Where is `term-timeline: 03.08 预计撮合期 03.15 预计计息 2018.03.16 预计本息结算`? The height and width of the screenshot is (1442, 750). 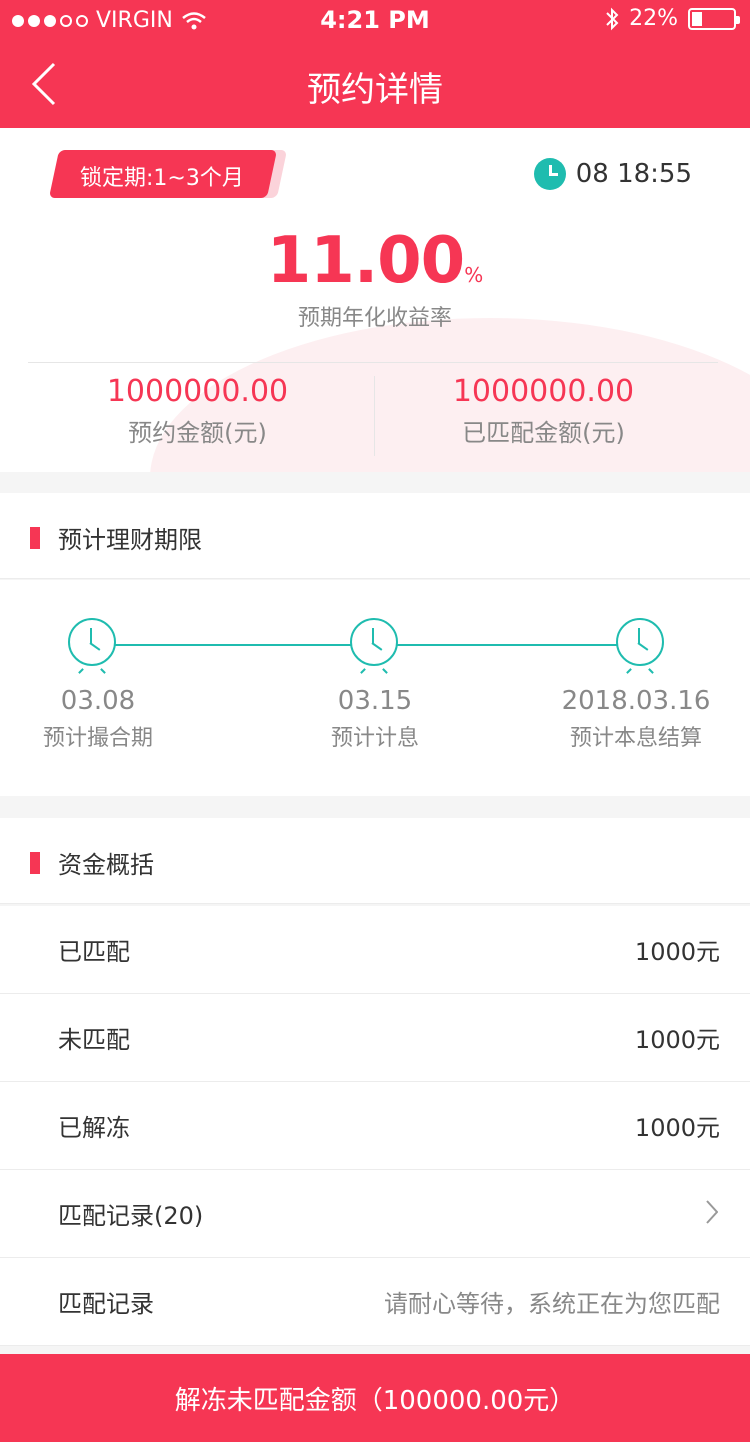
term-timeline: 03.08 预计撮合期 03.15 预计计息 2018.03.16 预计本息结算 is located at coordinates (375, 688).